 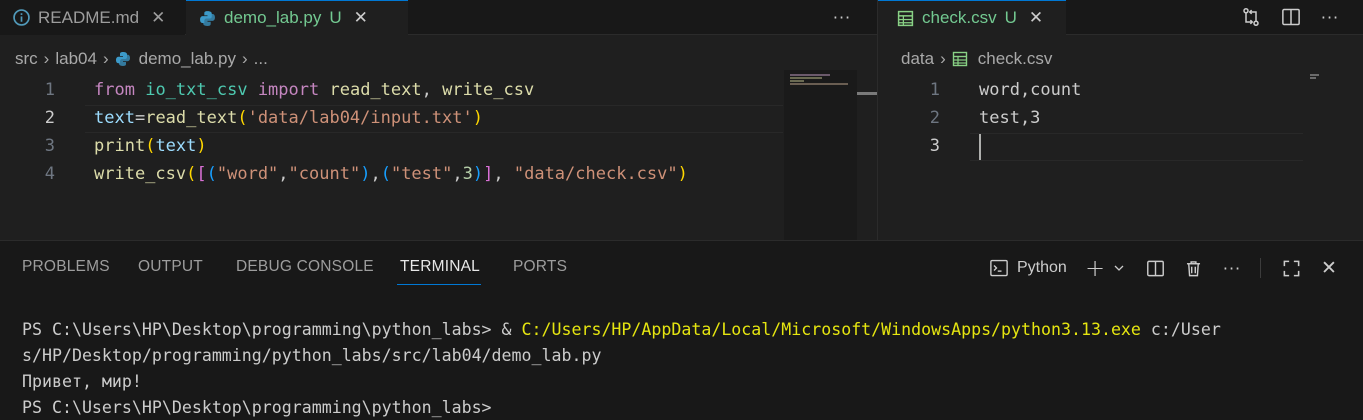 I want to click on tab-output: OUTPUT, so click(x=170, y=267).